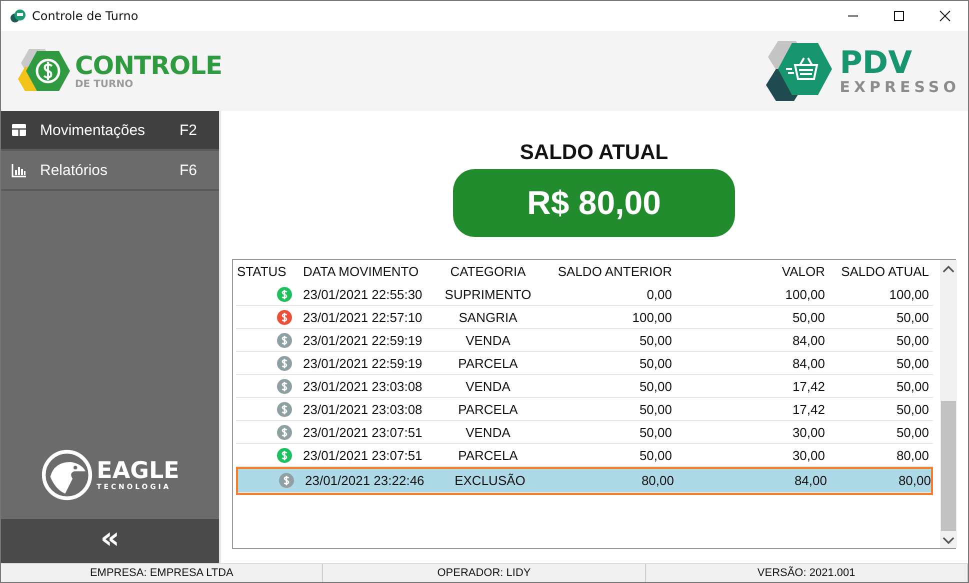 The width and height of the screenshot is (969, 583). I want to click on app-icon, so click(18, 16).